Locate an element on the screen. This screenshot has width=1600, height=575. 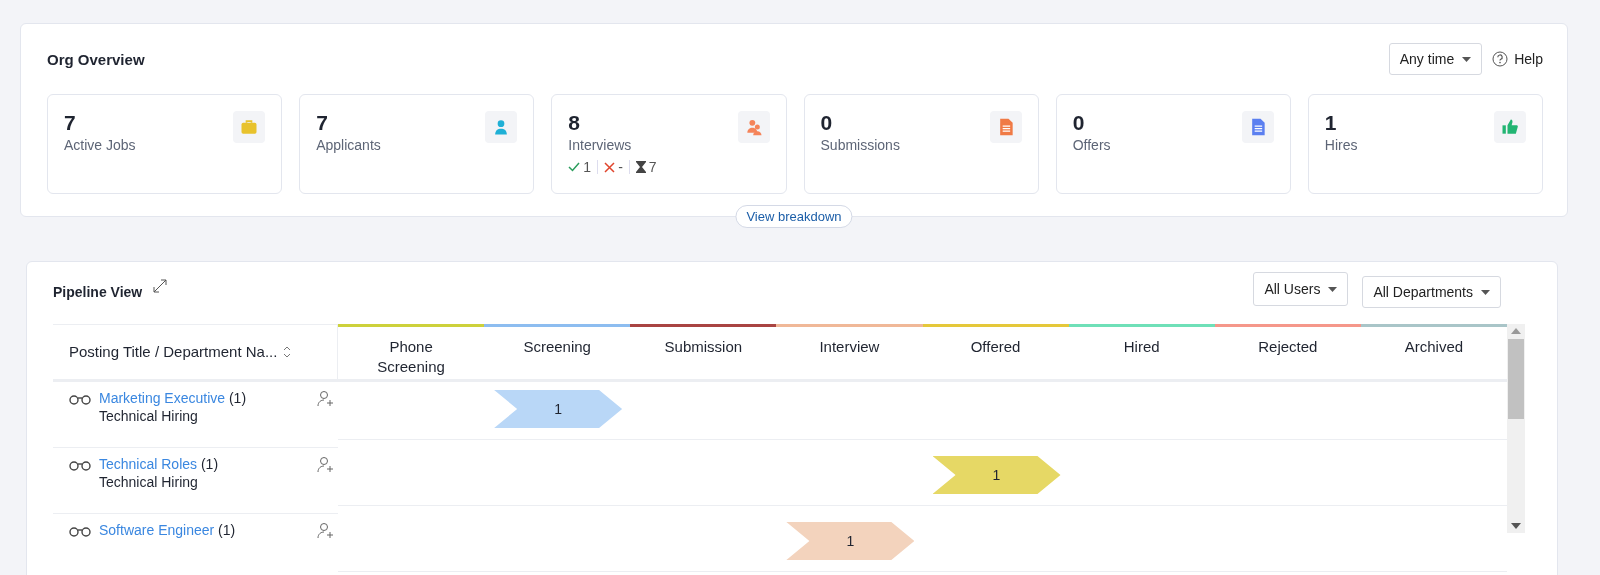
passed-count: 1 is located at coordinates (587, 167).